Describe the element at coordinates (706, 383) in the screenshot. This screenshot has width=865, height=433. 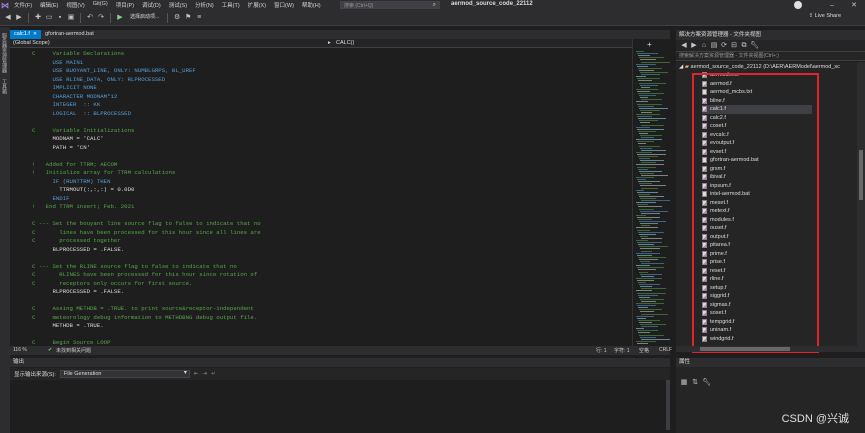
I see `property-pages-icon: 🔧︎` at that location.